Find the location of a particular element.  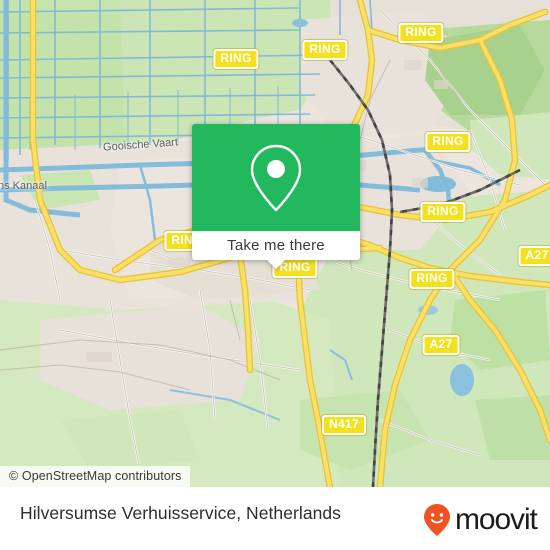

popup-pointer-tail is located at coordinates (276, 264).